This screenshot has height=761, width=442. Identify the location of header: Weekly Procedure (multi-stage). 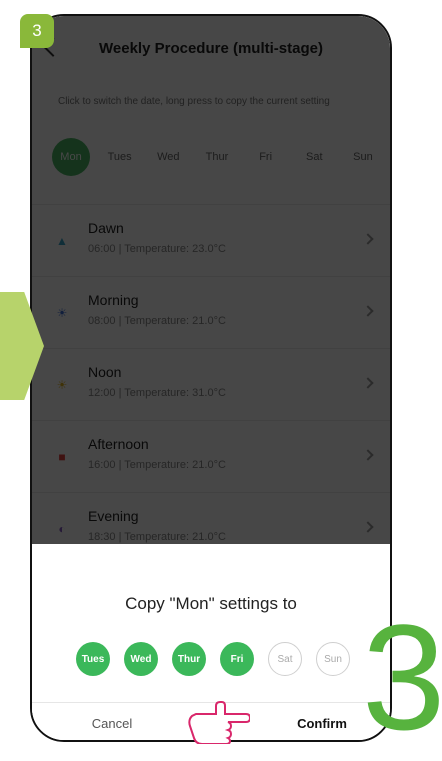
(211, 48).